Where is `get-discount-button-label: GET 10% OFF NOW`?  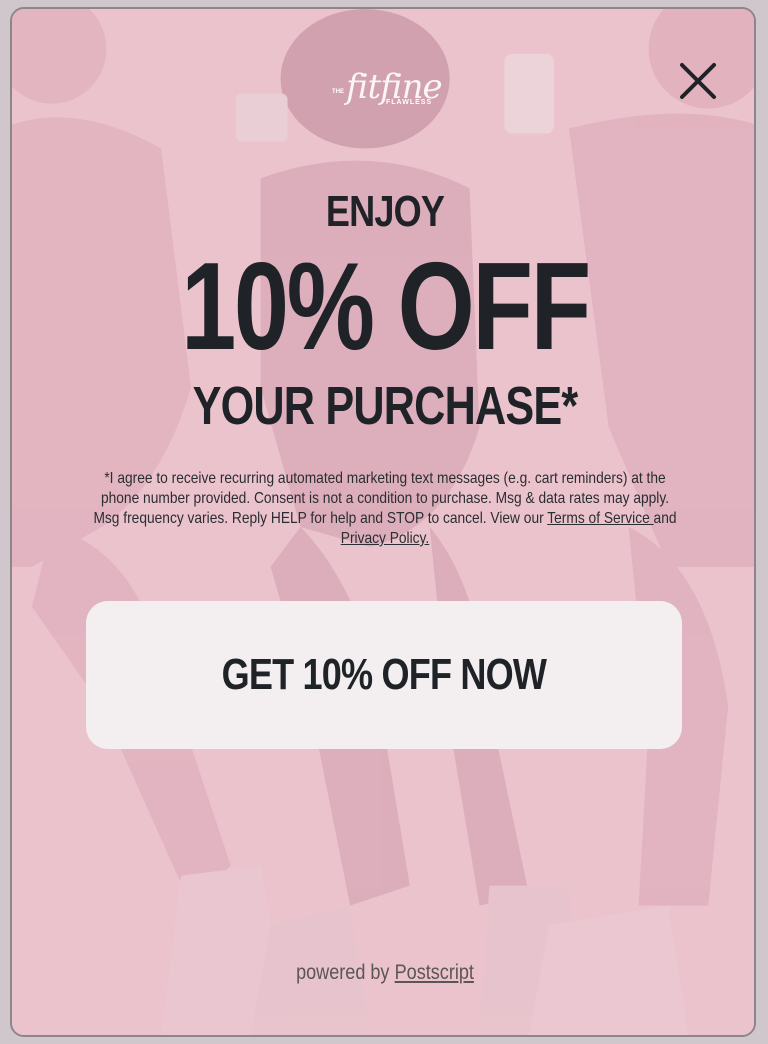 get-discount-button-label: GET 10% OFF NOW is located at coordinates (384, 674).